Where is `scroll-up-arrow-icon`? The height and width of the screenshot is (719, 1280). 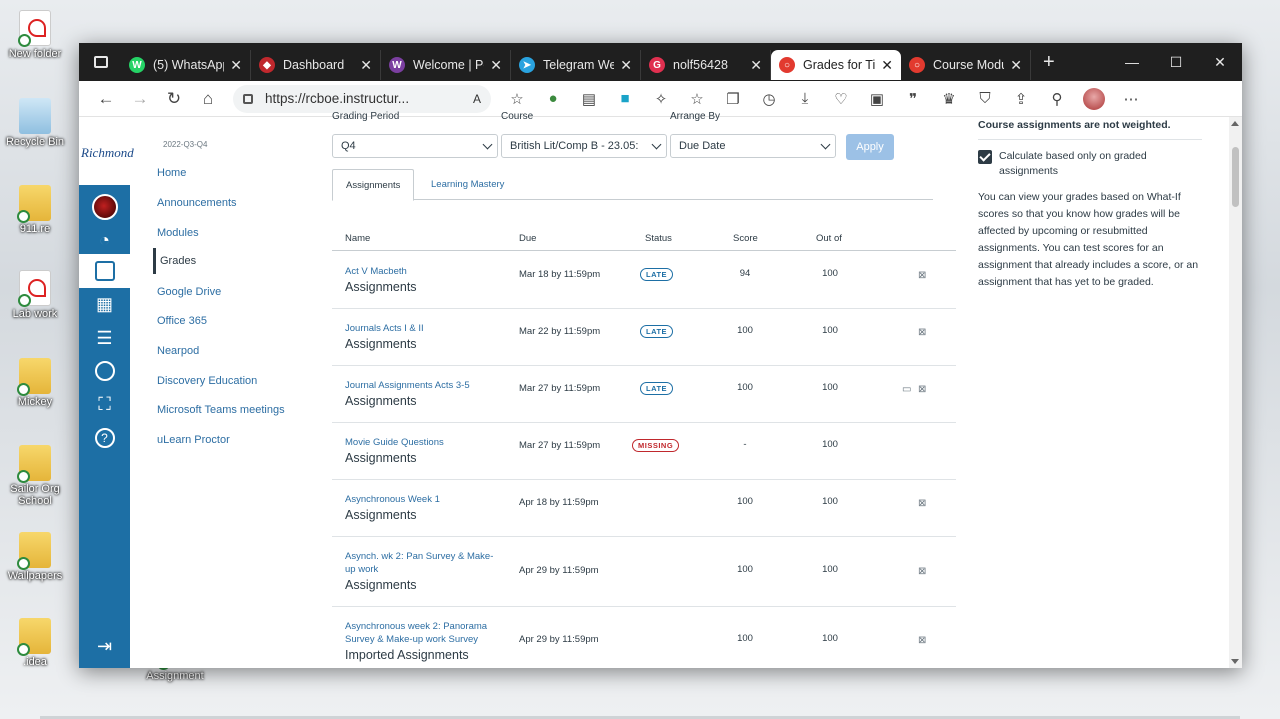 scroll-up-arrow-icon is located at coordinates (1235, 123).